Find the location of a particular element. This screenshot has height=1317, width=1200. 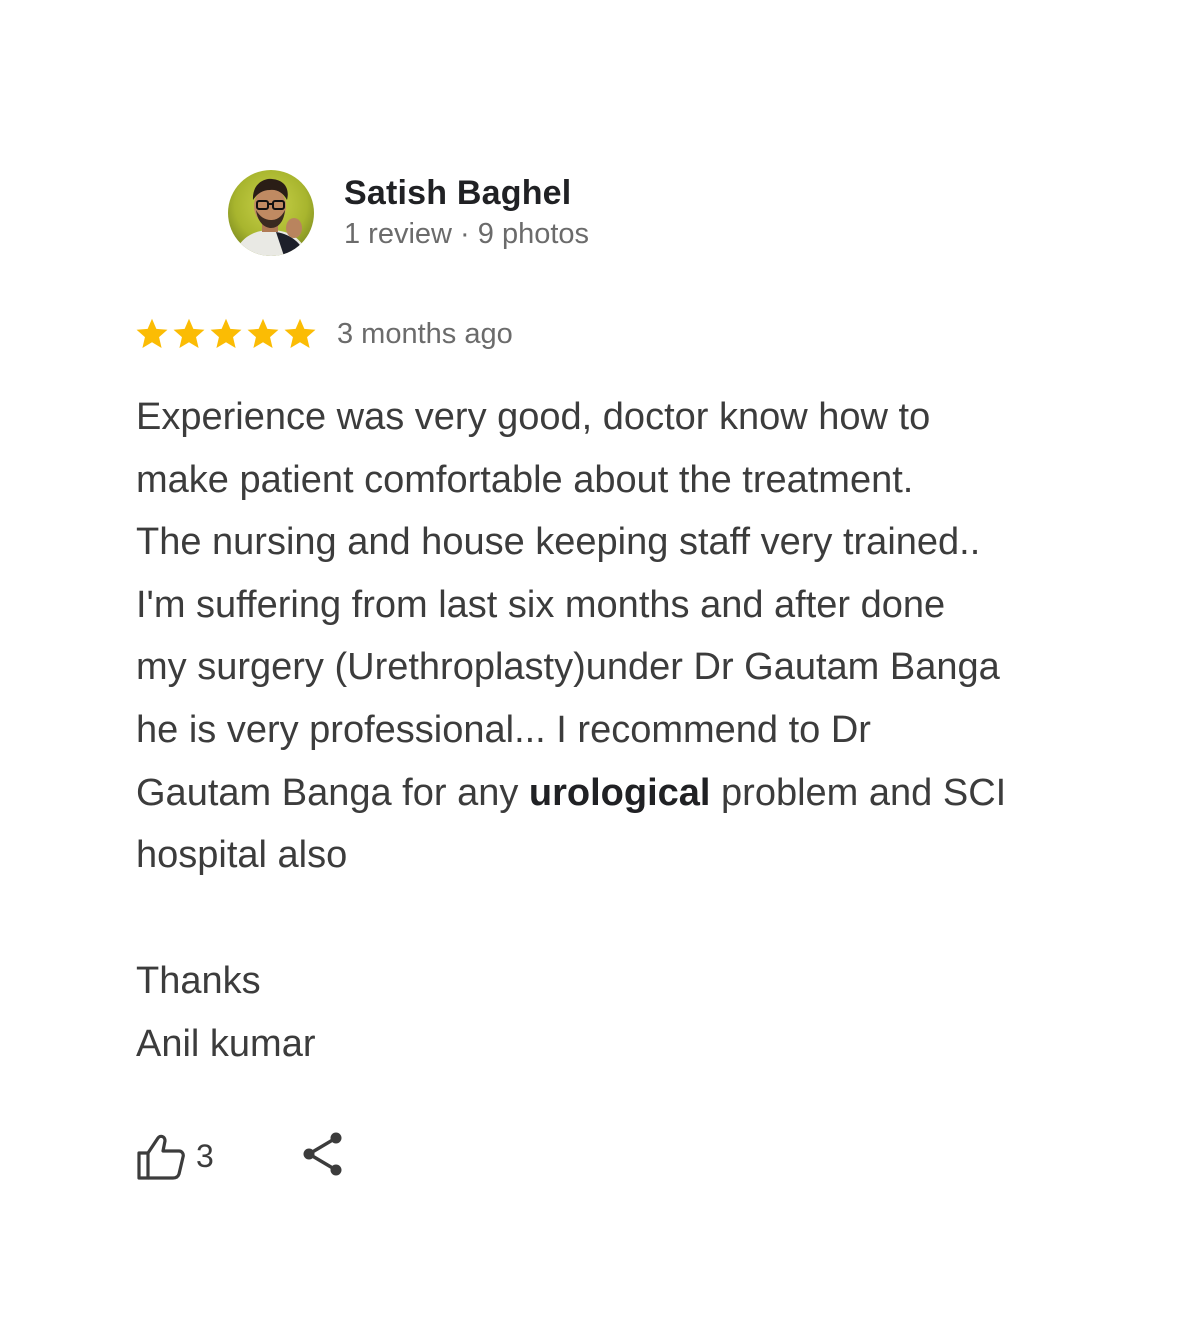

thumbs-up-icon is located at coordinates (161, 1157).